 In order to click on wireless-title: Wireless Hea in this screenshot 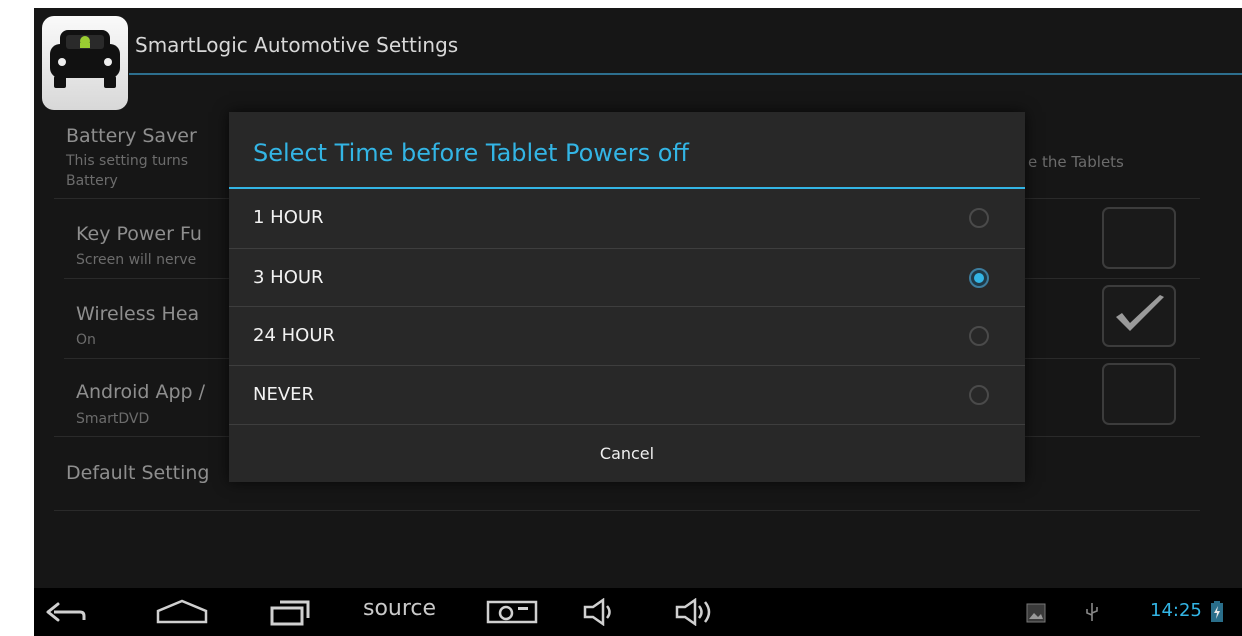, I will do `click(137, 314)`.